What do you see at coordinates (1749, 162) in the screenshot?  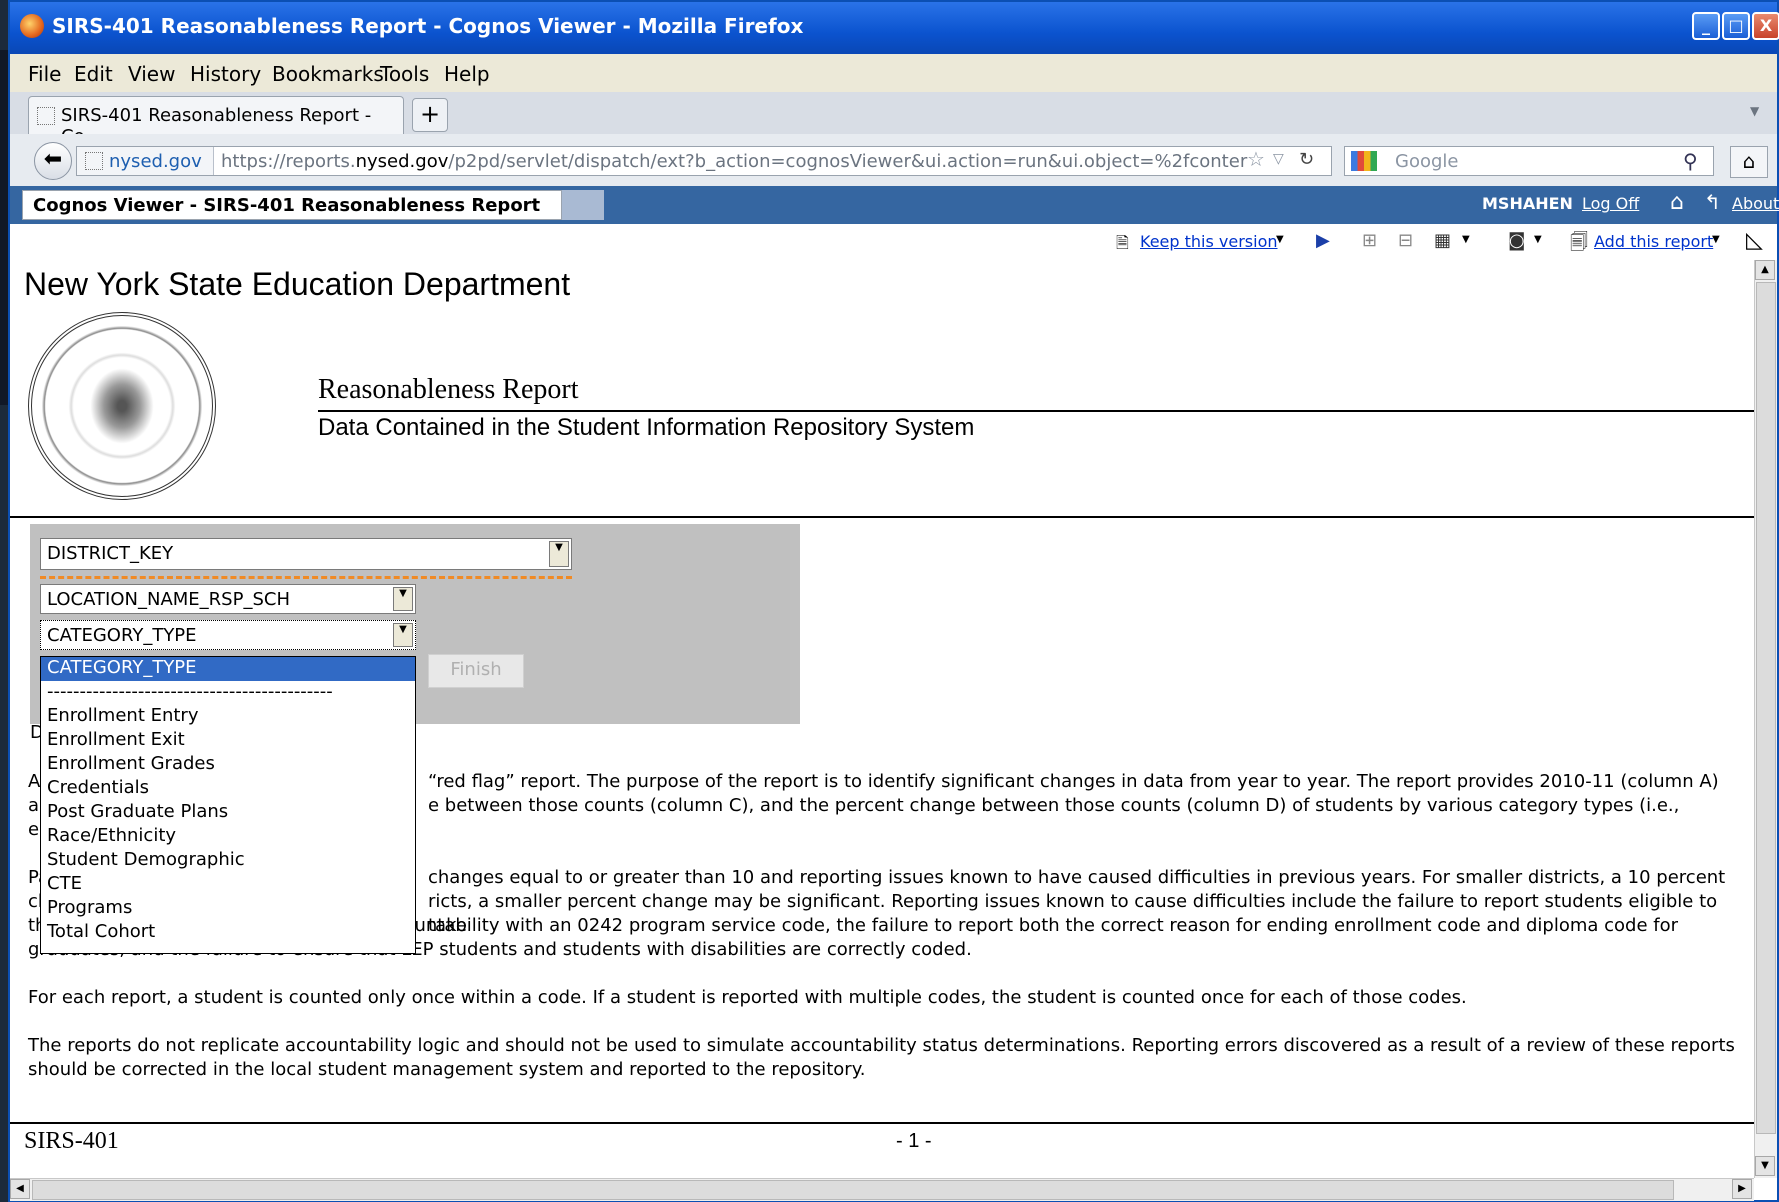 I see `home-button: ⌂` at bounding box center [1749, 162].